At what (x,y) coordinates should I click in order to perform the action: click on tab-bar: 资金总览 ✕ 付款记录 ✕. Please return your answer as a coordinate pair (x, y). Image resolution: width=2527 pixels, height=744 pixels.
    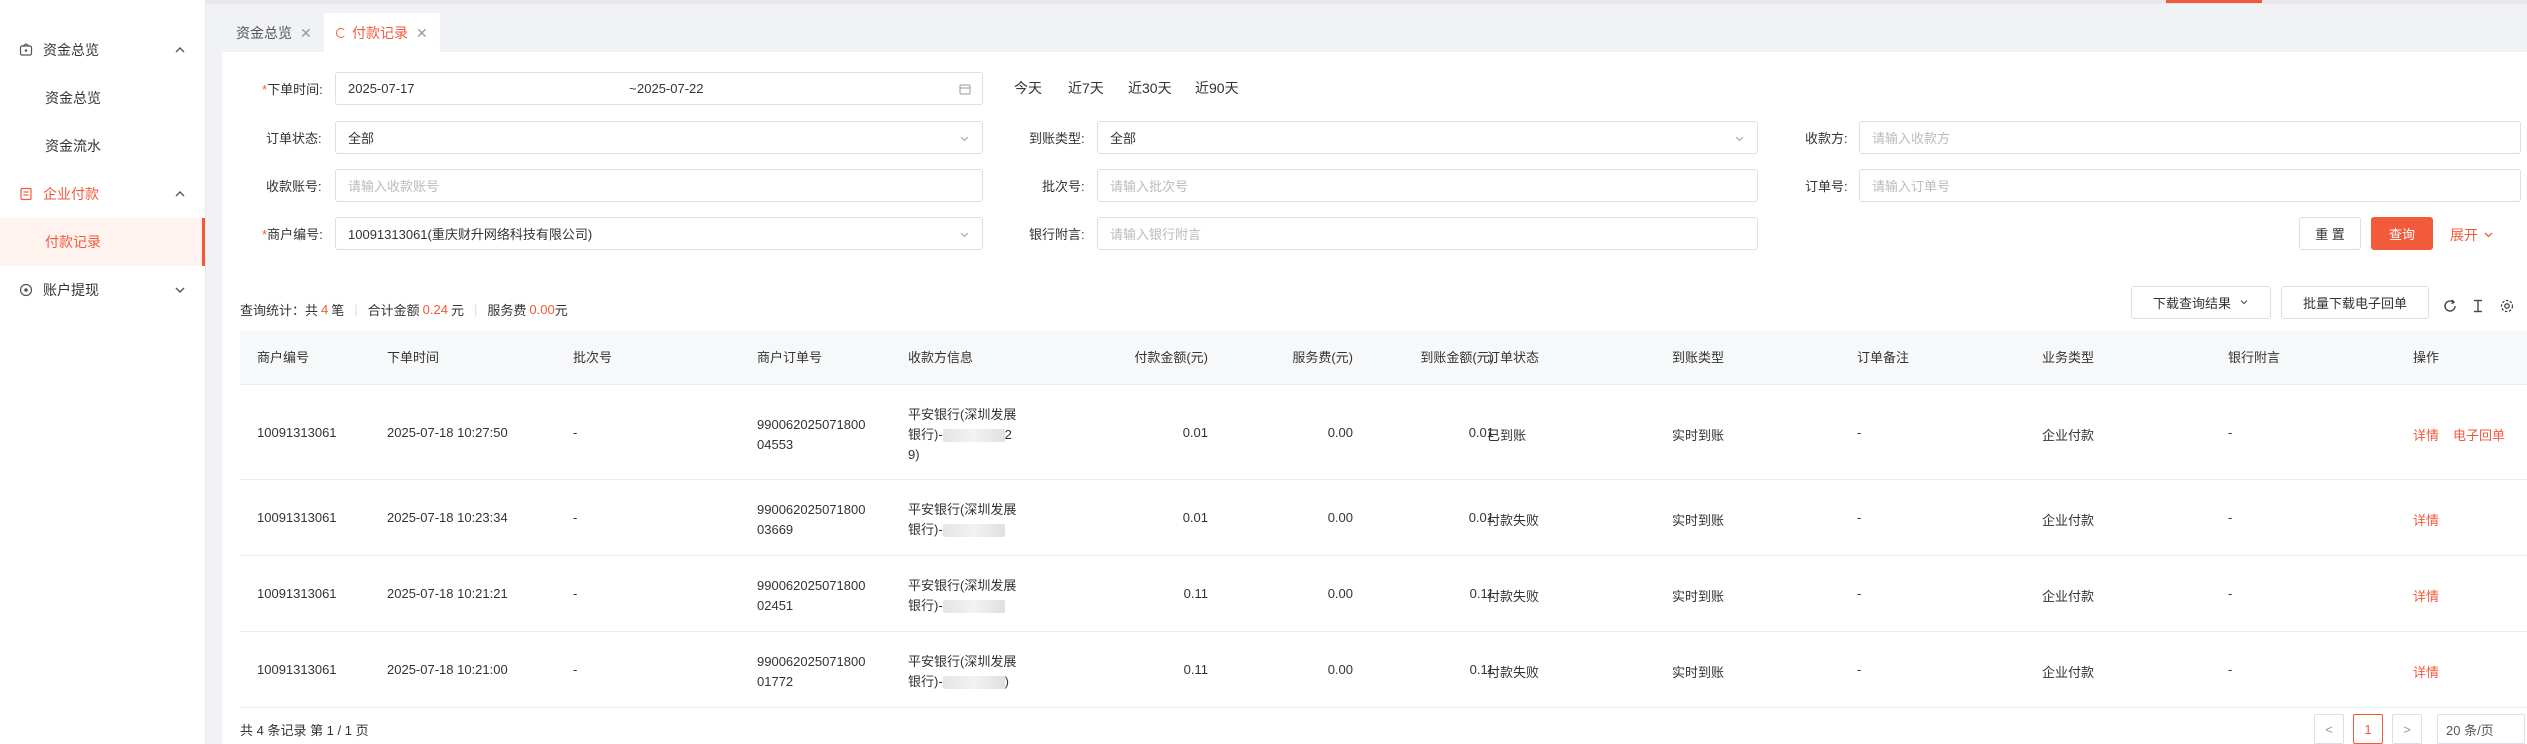
    Looking at the image, I should click on (1366, 26).